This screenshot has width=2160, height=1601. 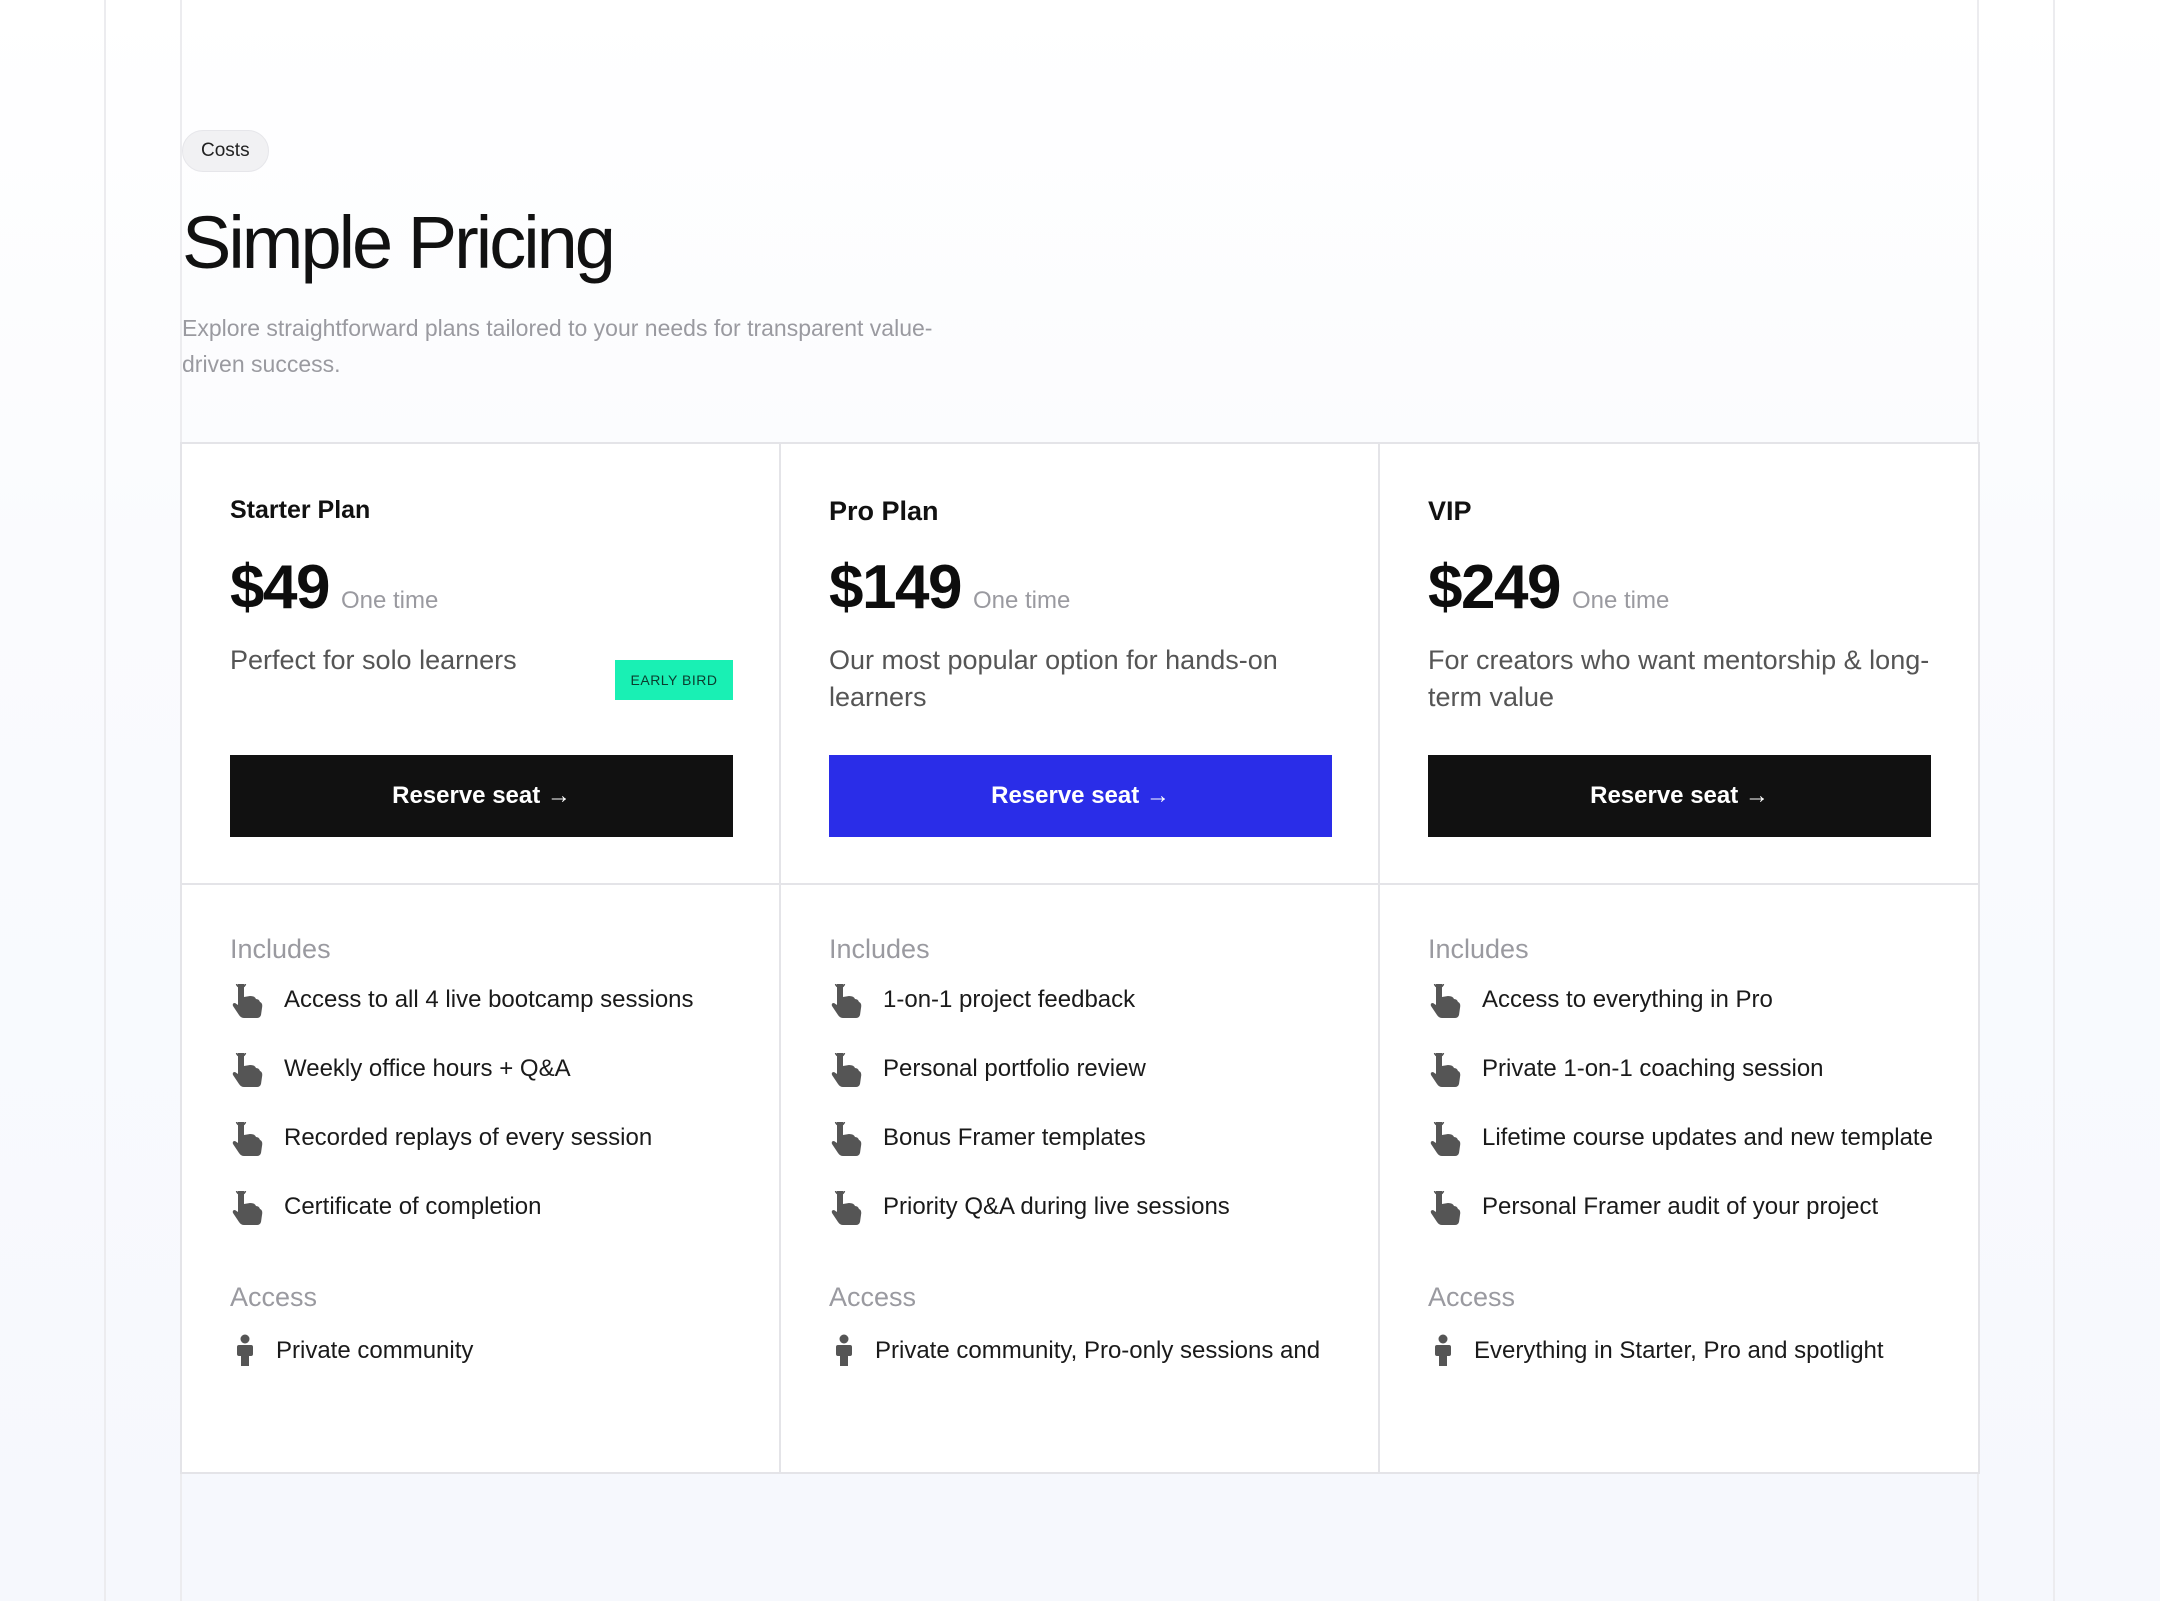 I want to click on feature-text: Personal Framer audit of your project, so click(x=1680, y=1206).